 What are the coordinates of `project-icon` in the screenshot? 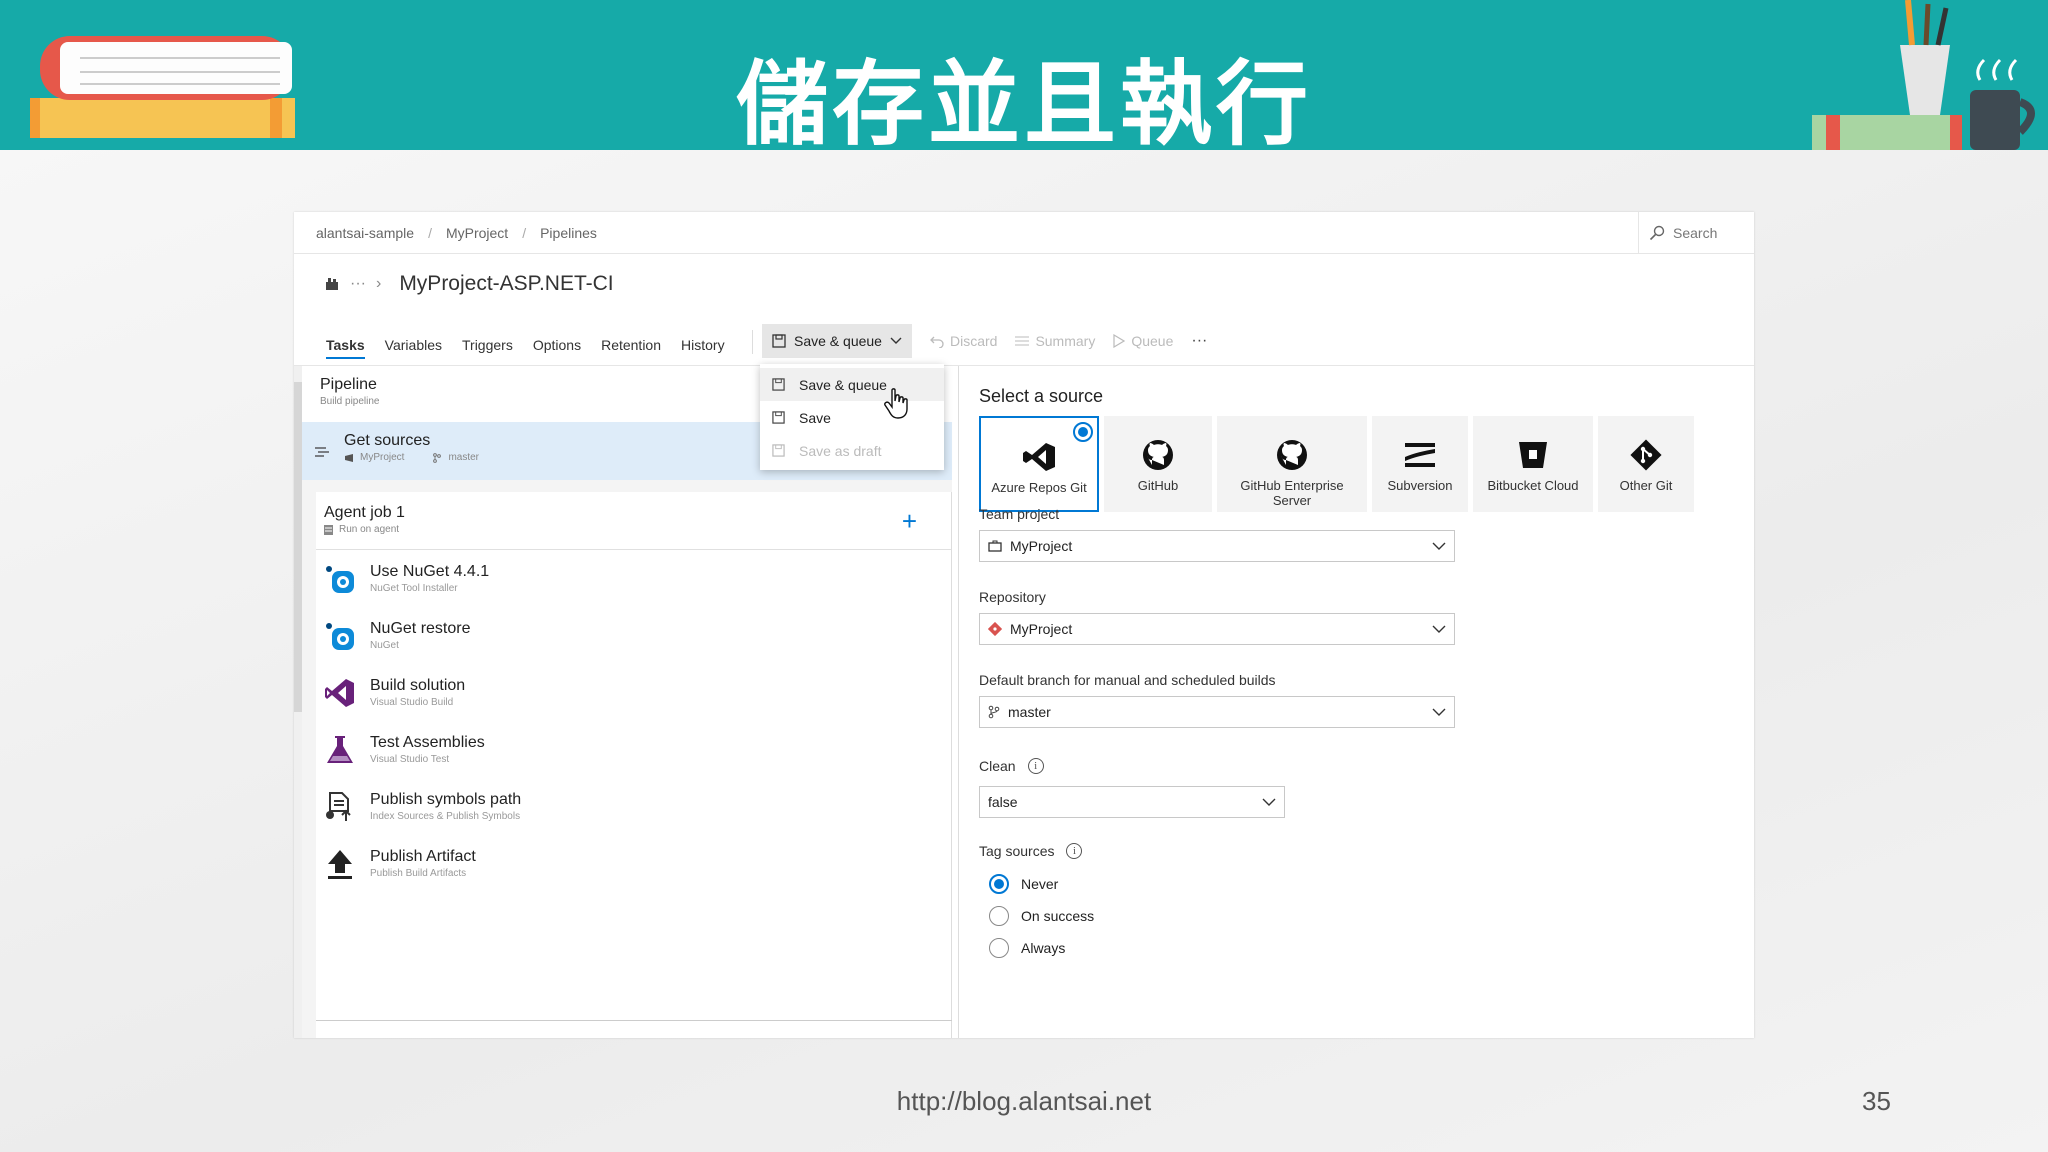 It's located at (995, 546).